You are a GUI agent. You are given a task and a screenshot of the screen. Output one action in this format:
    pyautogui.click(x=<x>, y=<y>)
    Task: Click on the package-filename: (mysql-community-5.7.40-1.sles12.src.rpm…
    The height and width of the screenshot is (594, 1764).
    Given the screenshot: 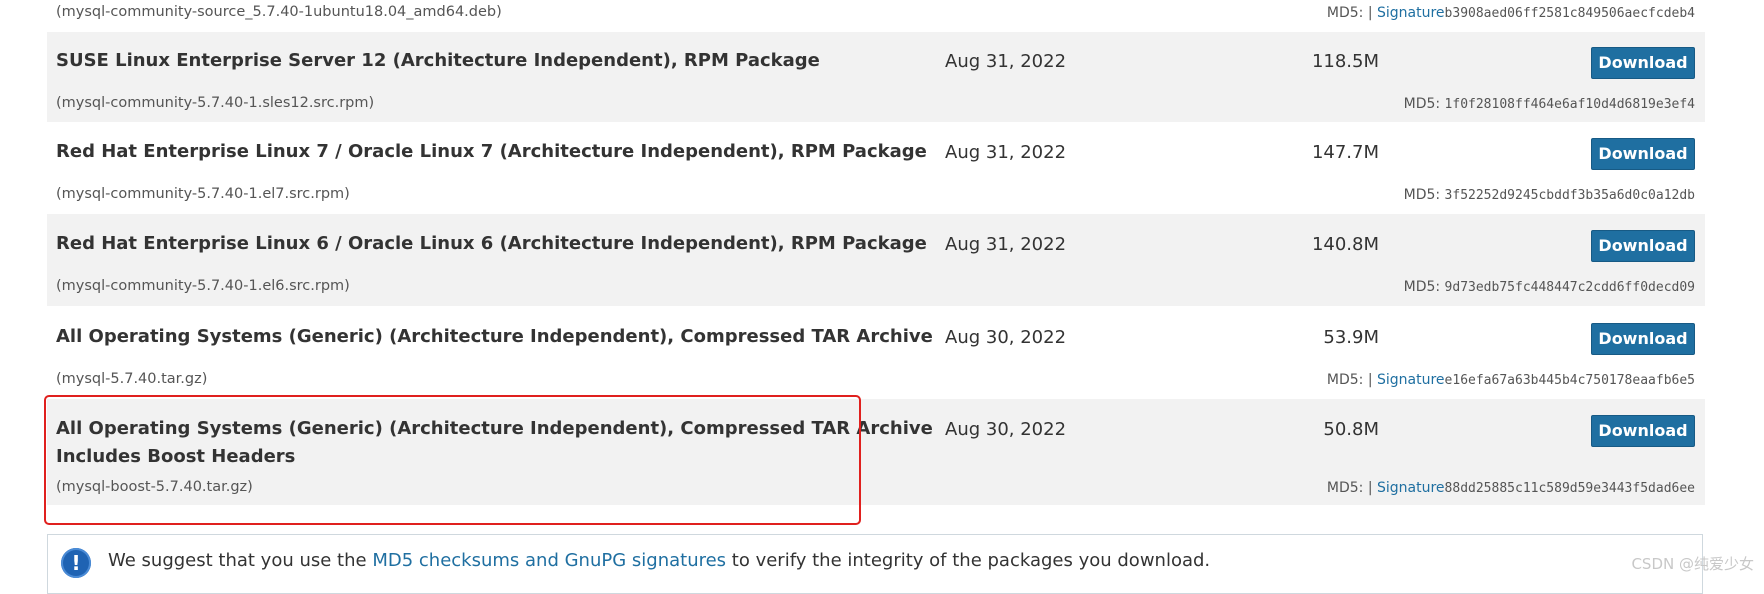 What is the action you would take?
    pyautogui.click(x=215, y=103)
    